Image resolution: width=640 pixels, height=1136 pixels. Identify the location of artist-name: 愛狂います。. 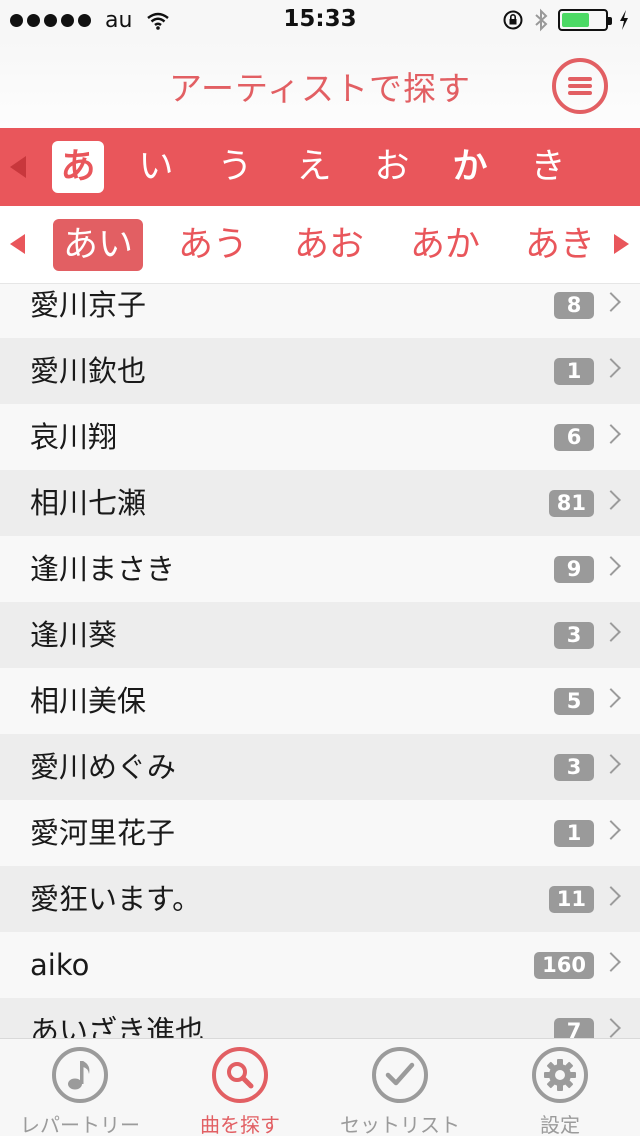
(116, 899).